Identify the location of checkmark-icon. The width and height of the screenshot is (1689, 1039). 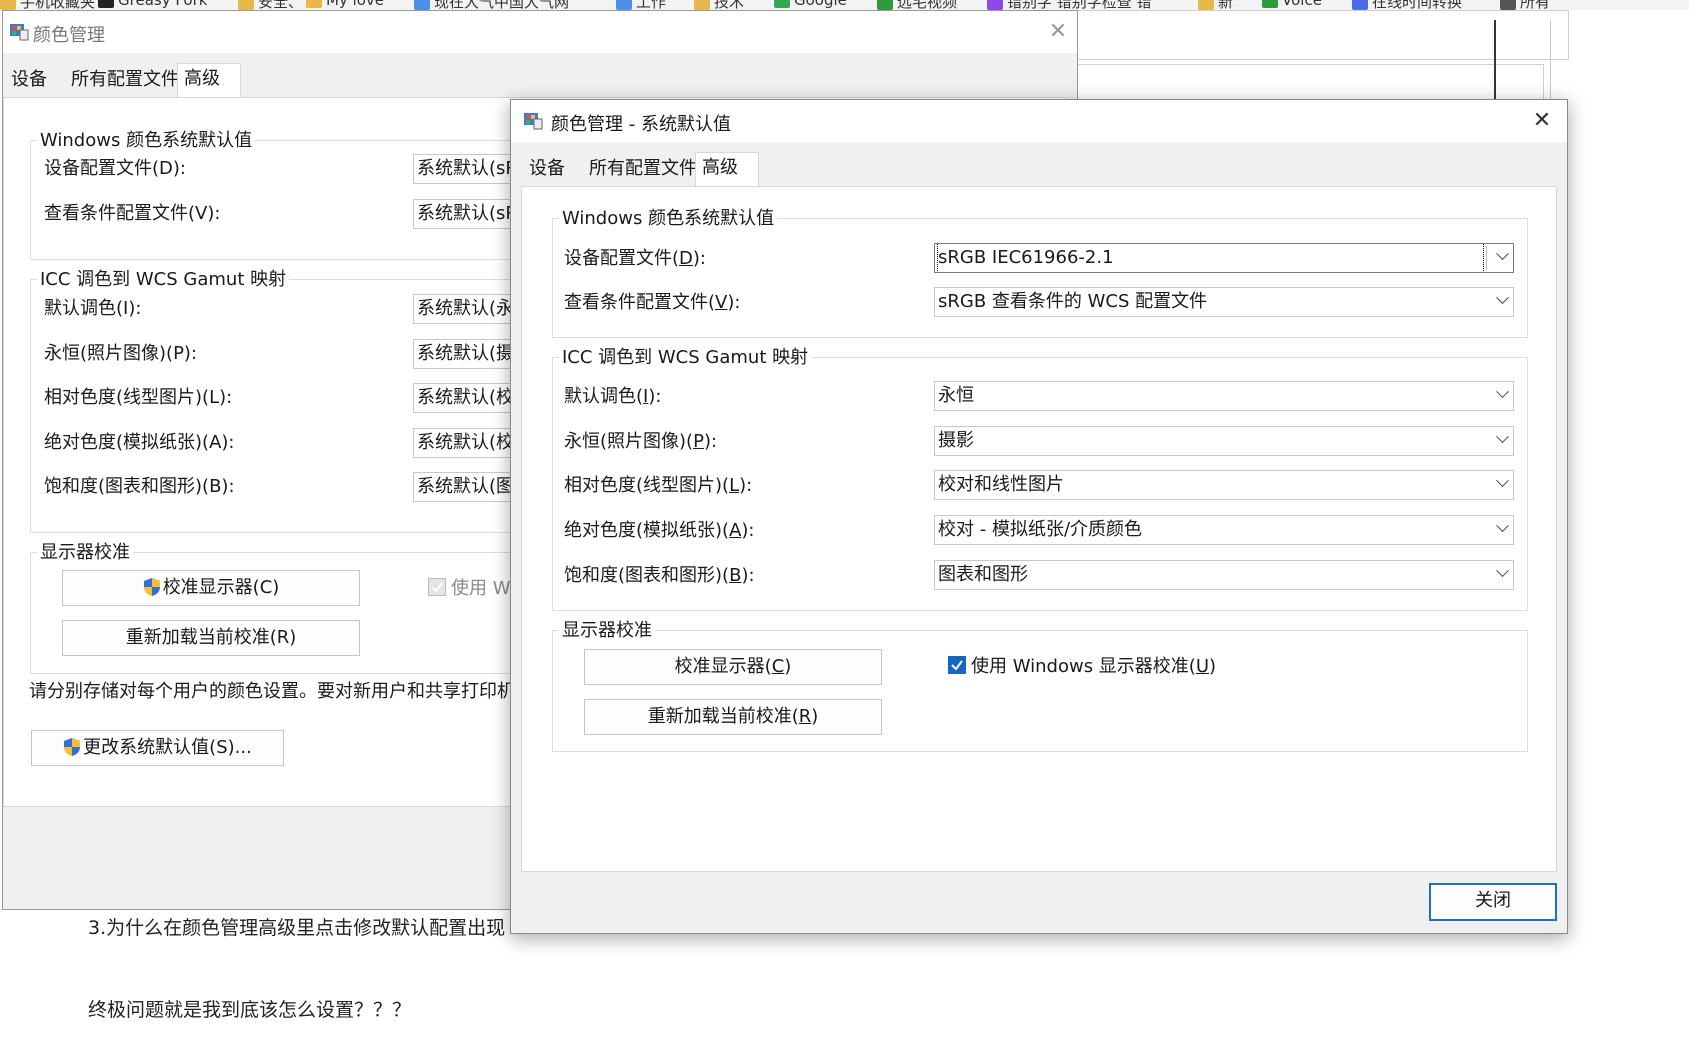
(957, 665).